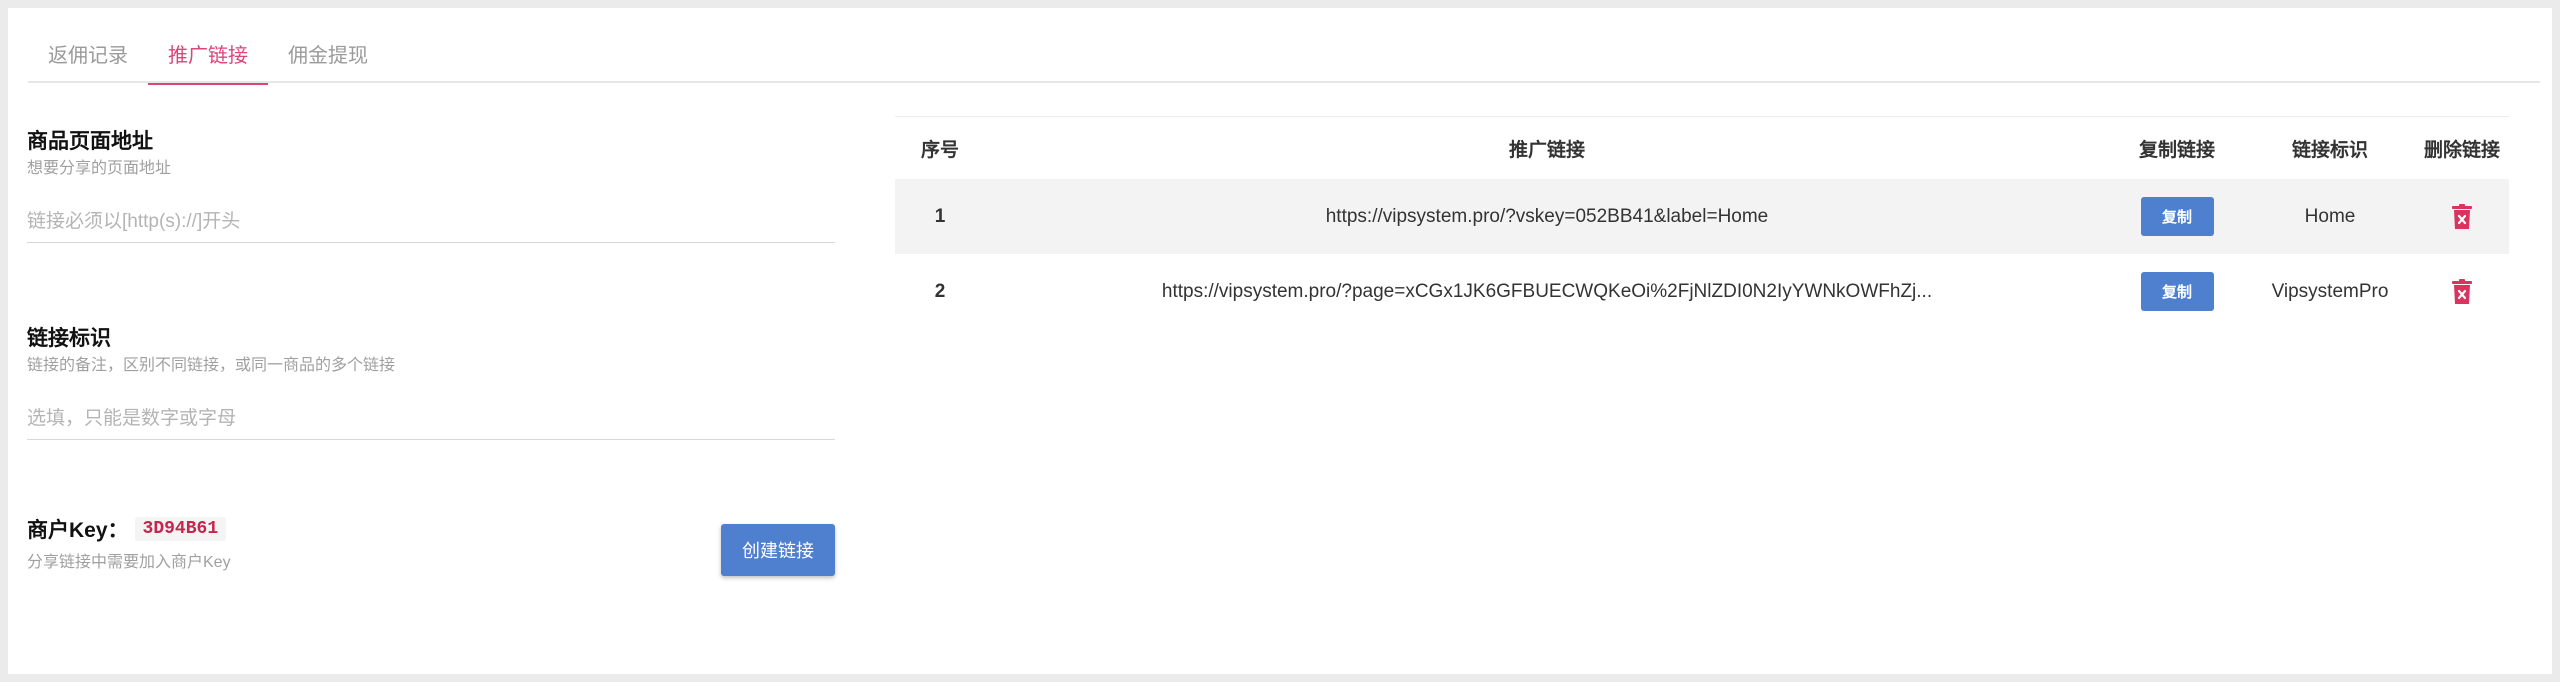 The width and height of the screenshot is (2560, 682). What do you see at coordinates (431, 529) in the screenshot?
I see `merchant-key-title: 商户Key： 3D94B61` at bounding box center [431, 529].